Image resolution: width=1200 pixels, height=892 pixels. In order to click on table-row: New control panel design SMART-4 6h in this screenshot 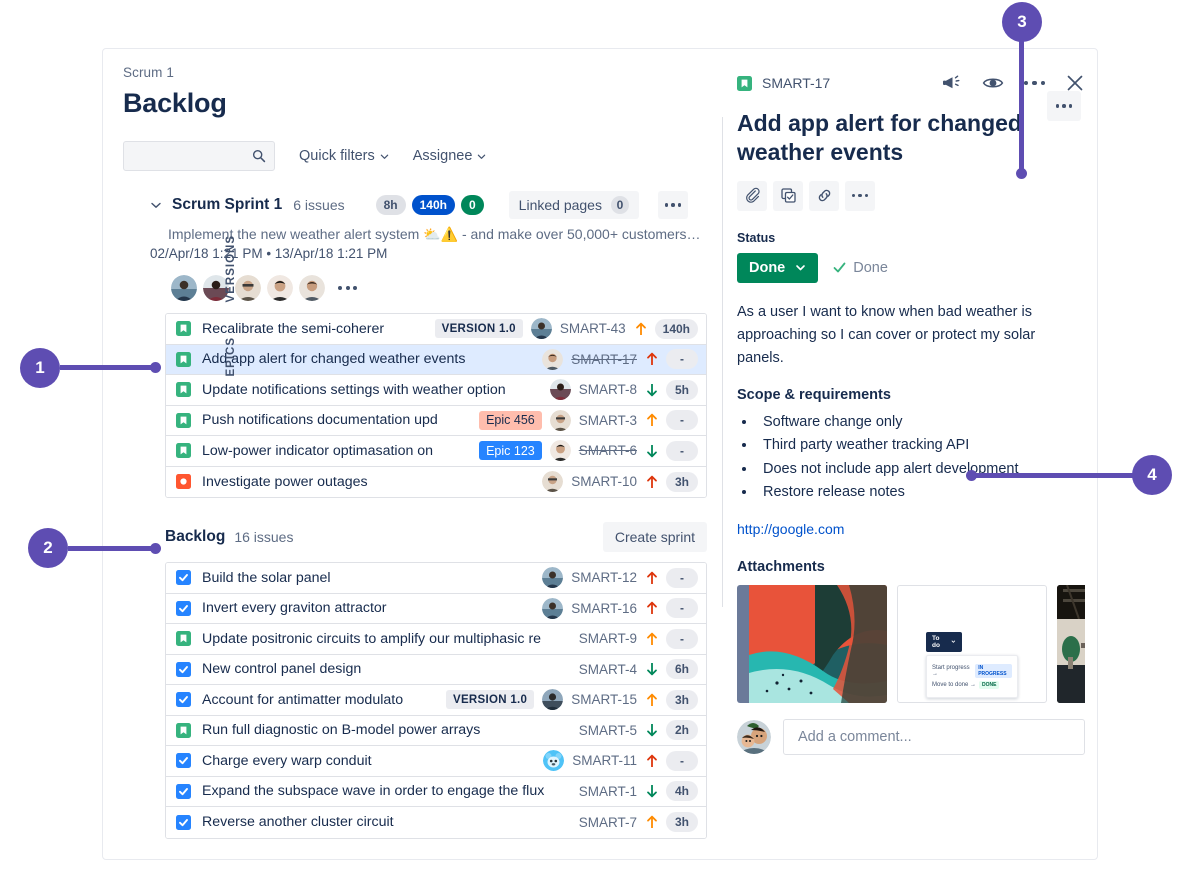, I will do `click(436, 669)`.